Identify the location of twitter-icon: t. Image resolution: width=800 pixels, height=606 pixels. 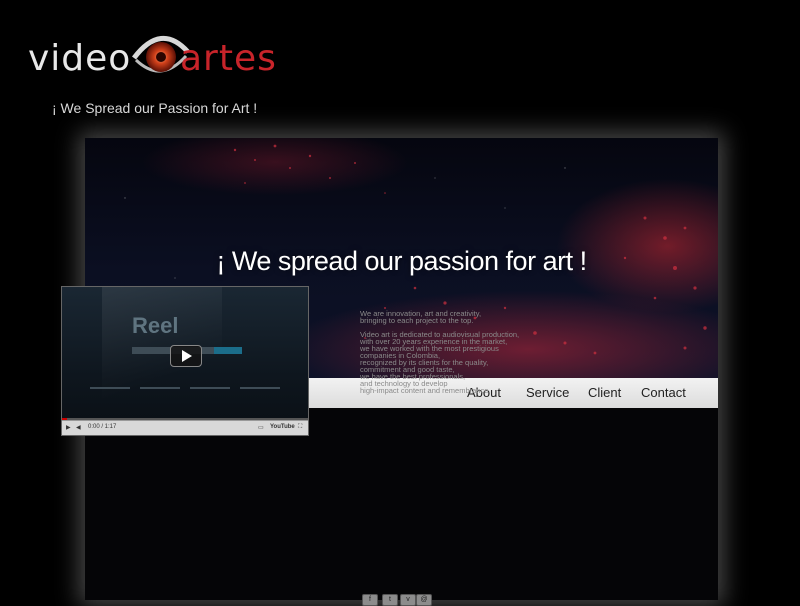
(390, 600).